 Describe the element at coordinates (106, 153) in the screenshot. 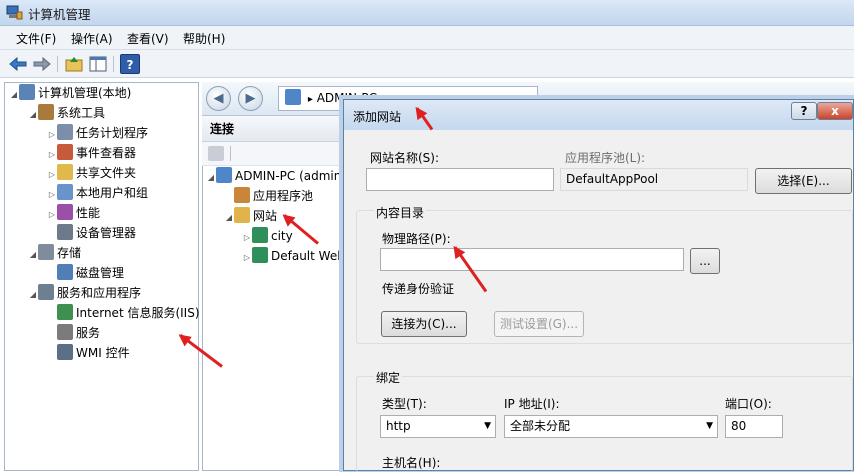

I see `tree-item-label: 事件查看器` at that location.